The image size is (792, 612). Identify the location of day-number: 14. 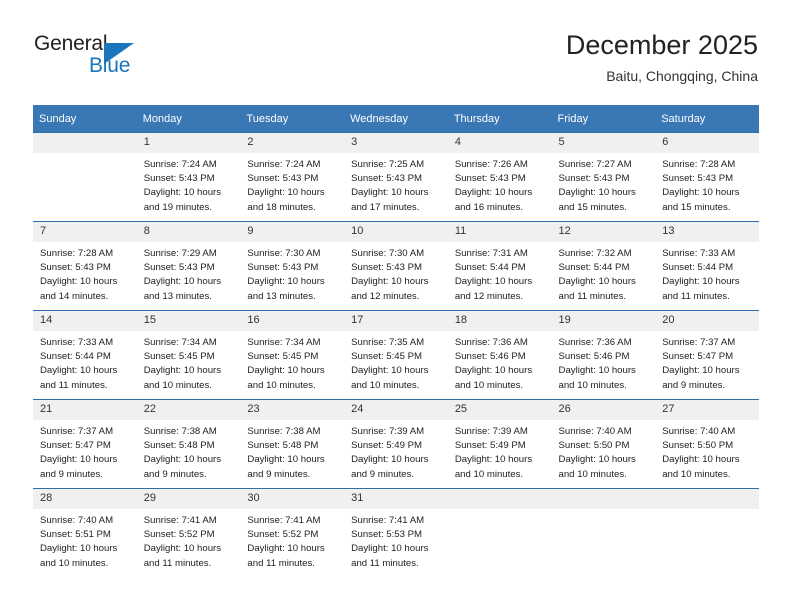
(85, 321).